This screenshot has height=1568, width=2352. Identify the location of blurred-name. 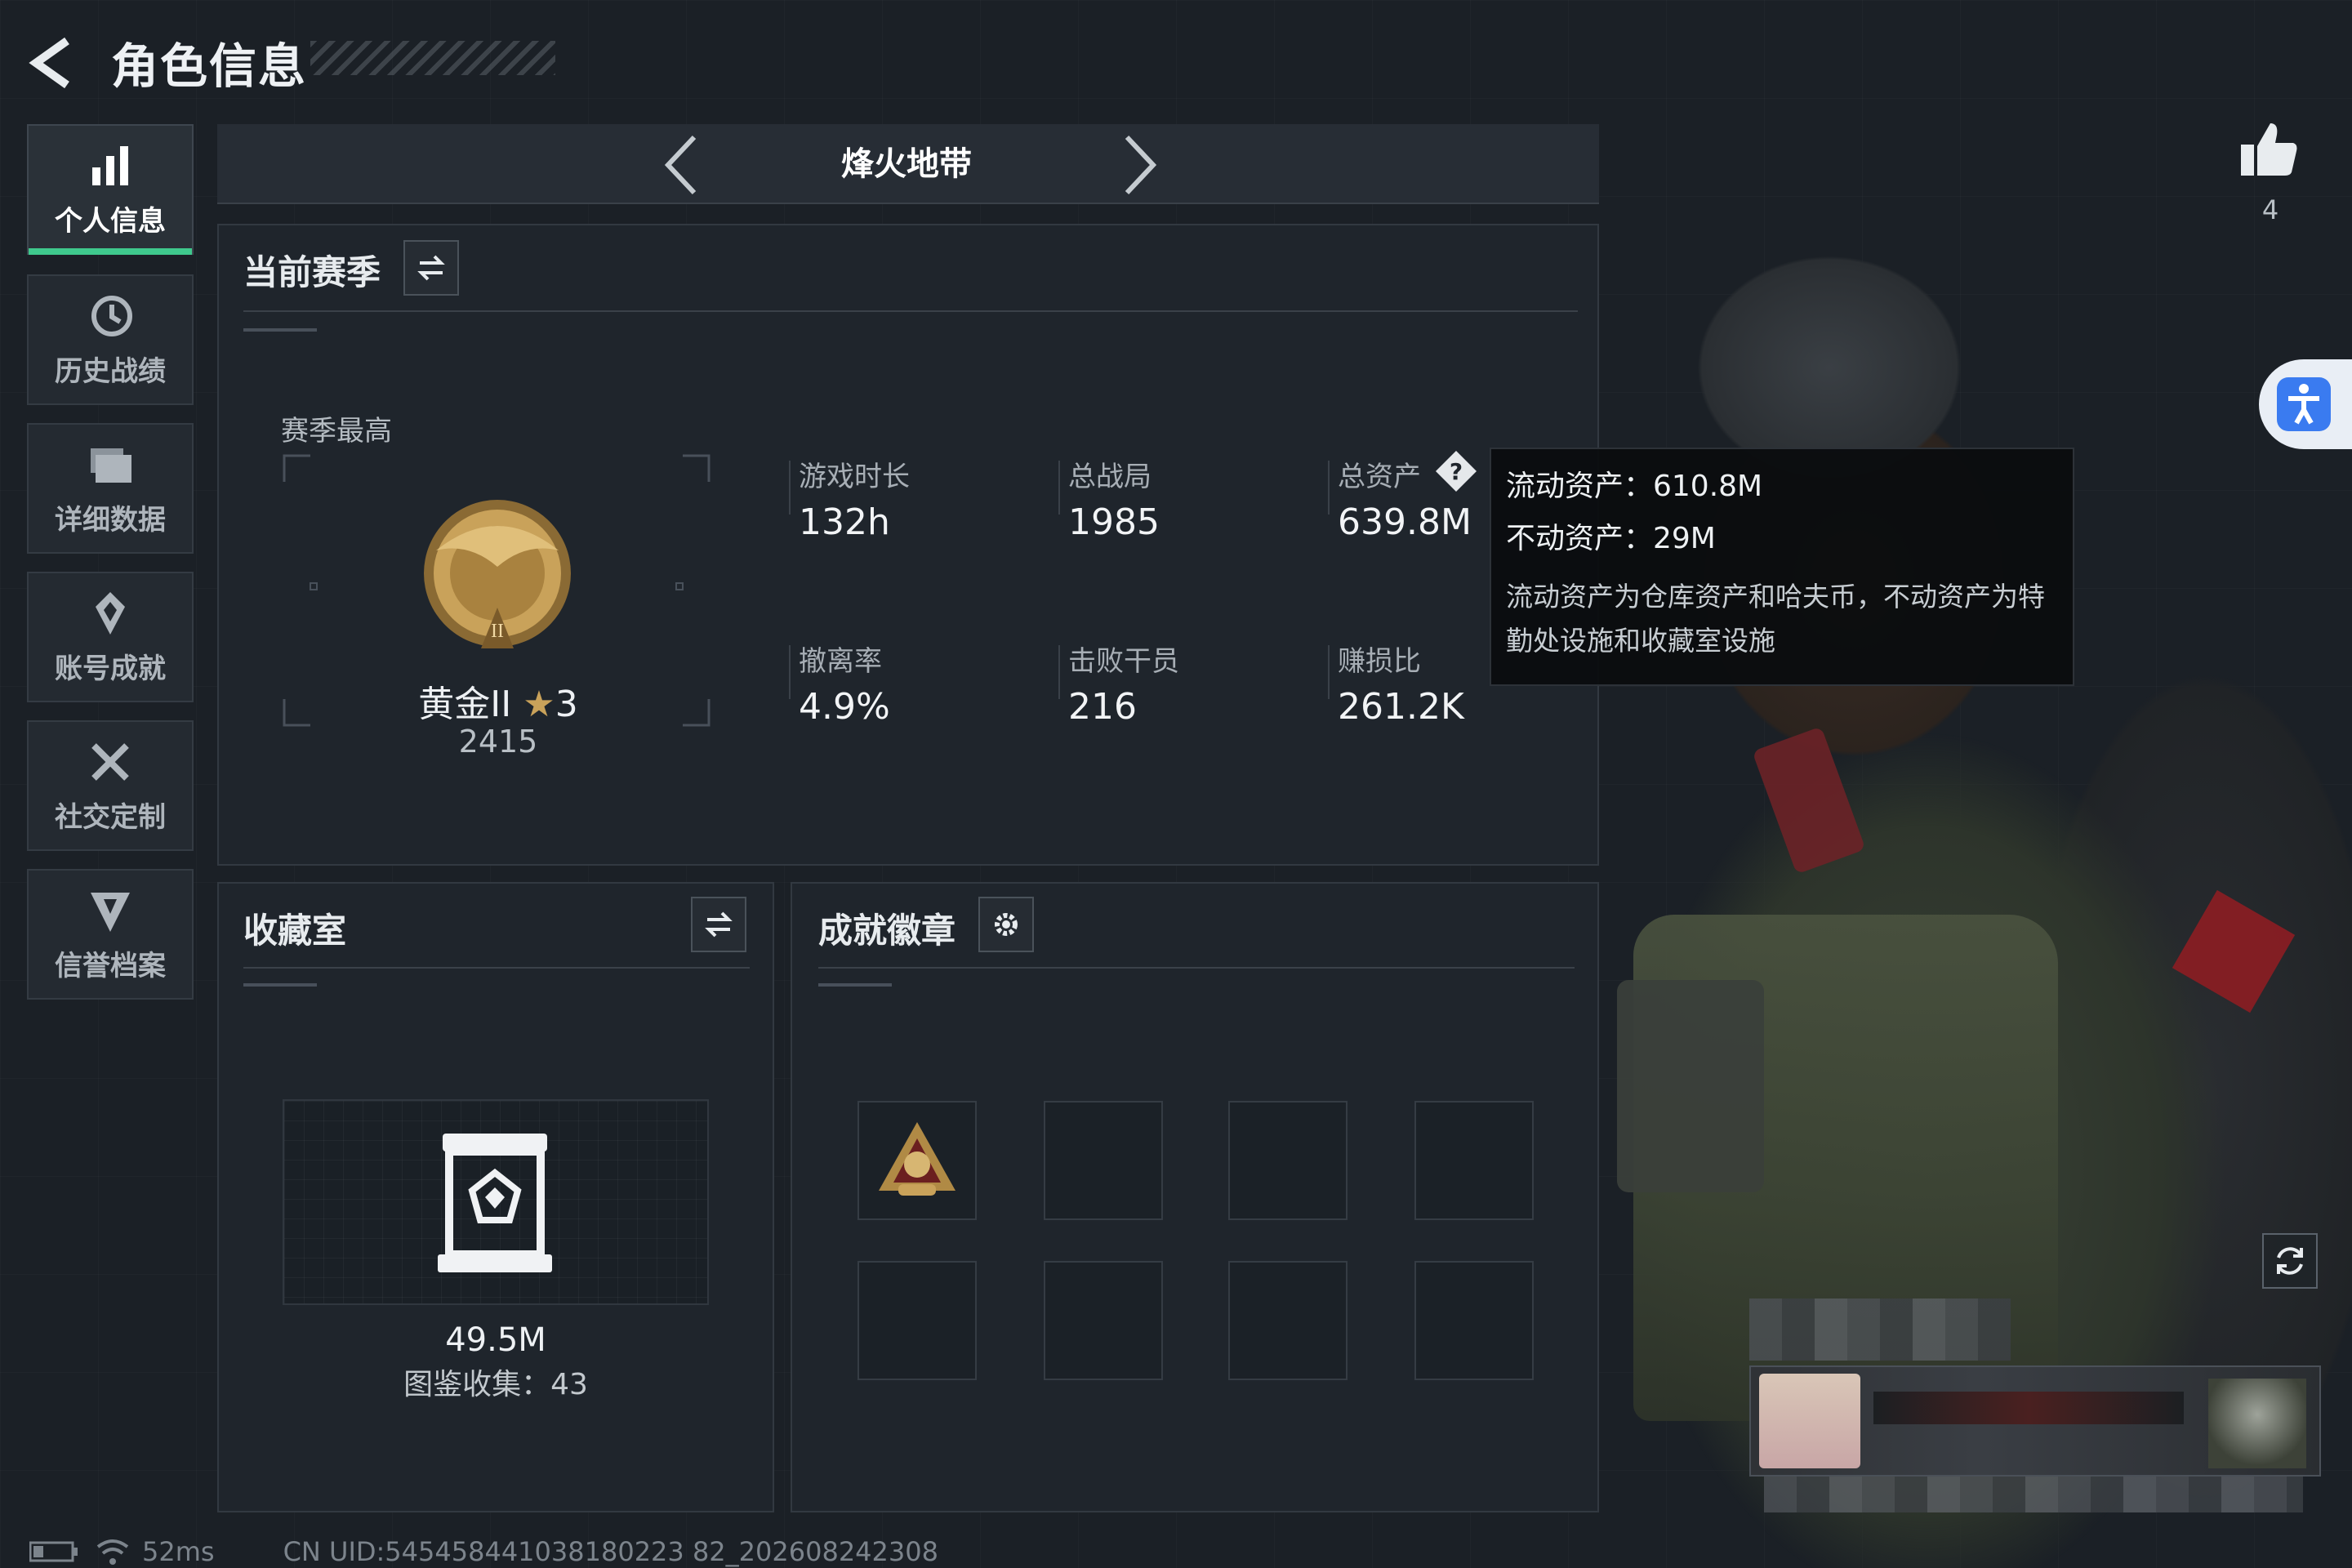
(1880, 1329).